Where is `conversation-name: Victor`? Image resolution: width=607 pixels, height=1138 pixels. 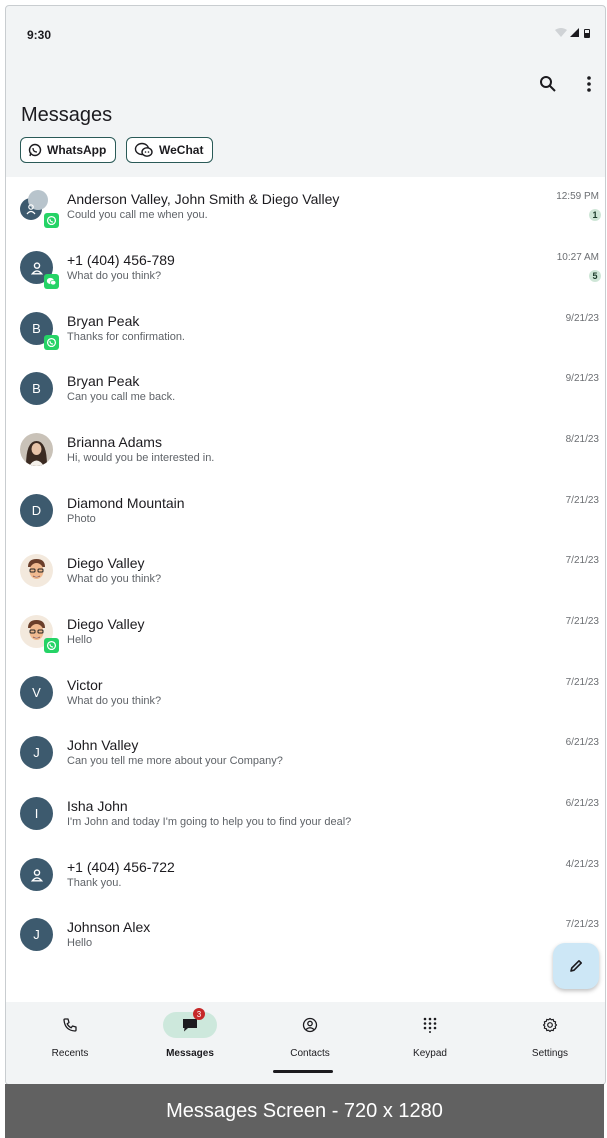 conversation-name: Victor is located at coordinates (85, 685).